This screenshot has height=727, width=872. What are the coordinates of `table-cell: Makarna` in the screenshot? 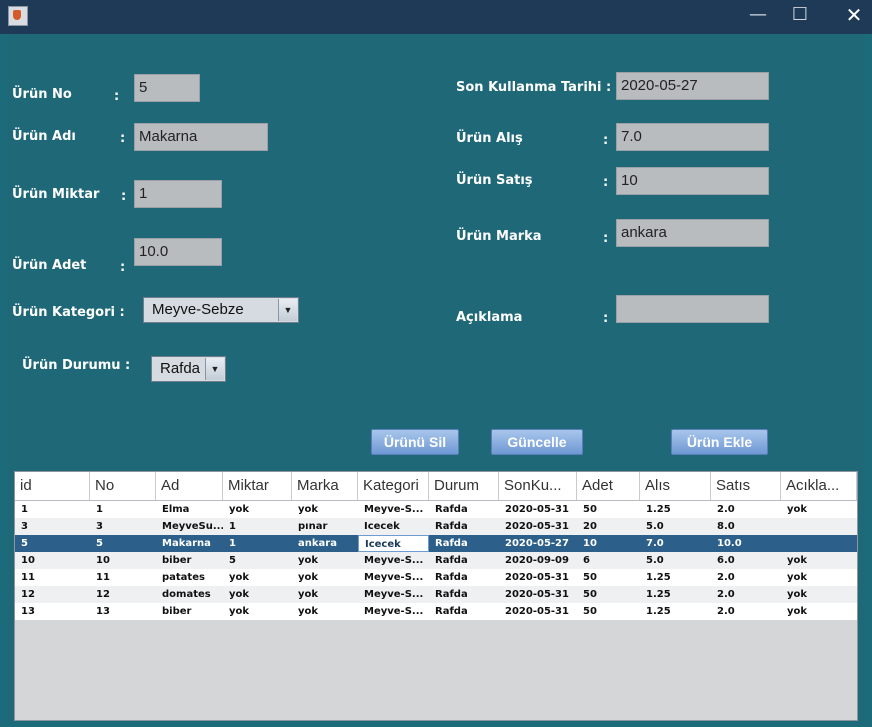 It's located at (189, 543).